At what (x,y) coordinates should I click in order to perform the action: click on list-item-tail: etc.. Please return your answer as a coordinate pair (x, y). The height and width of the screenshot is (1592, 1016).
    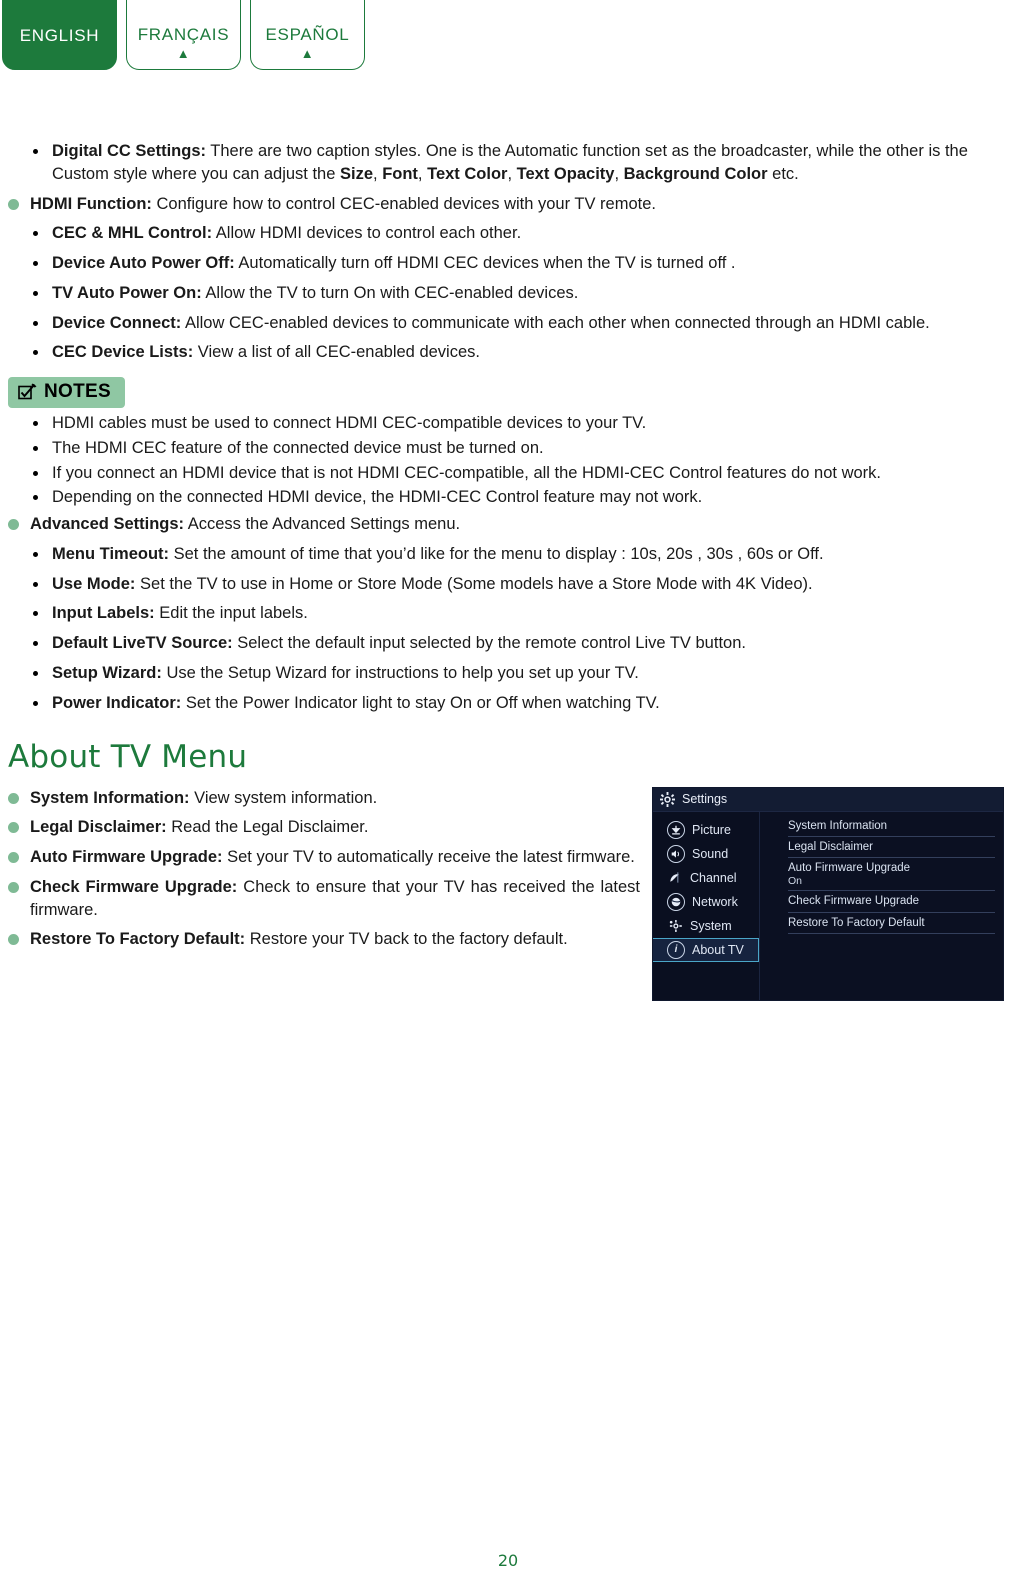
    Looking at the image, I should click on (783, 173).